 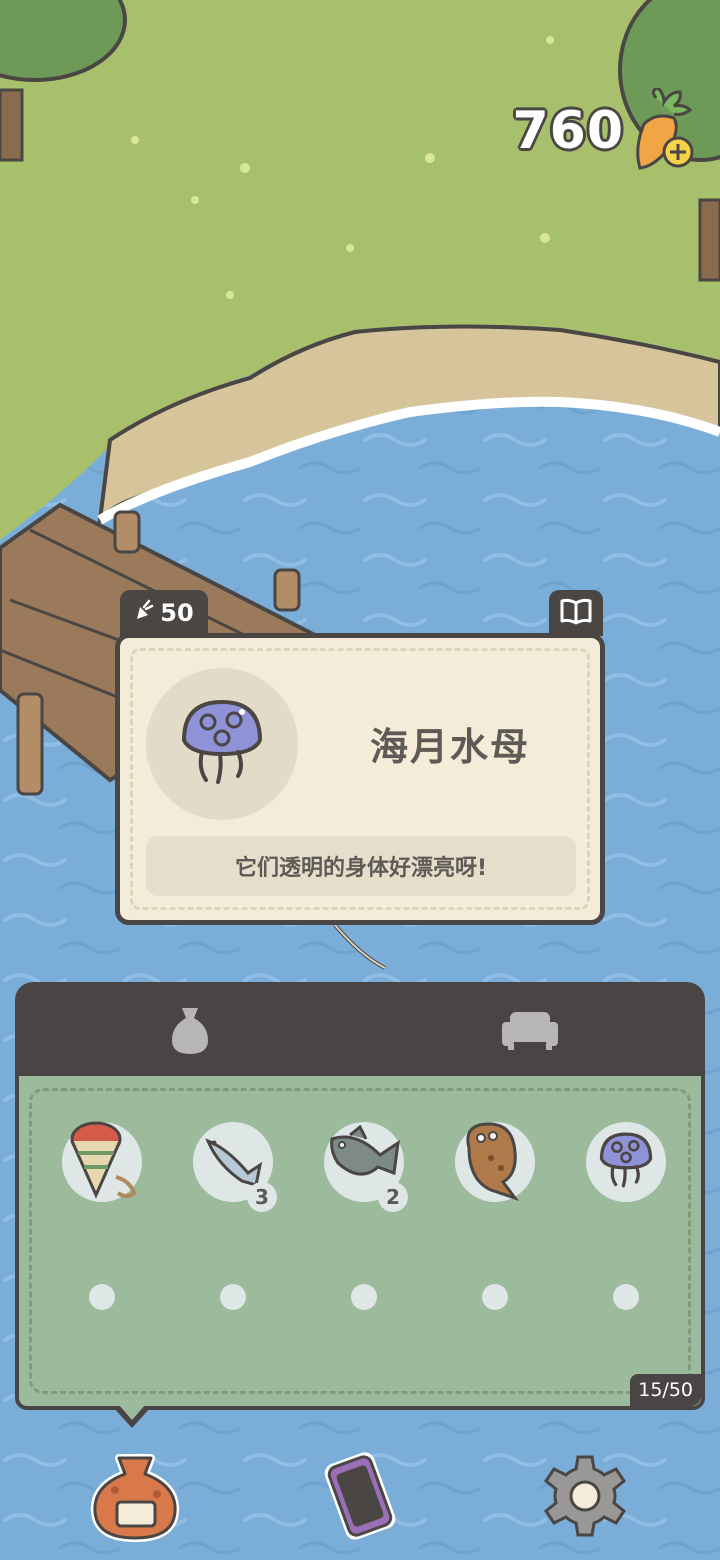 What do you see at coordinates (449, 747) in the screenshot?
I see `item-name: 海月水母` at bounding box center [449, 747].